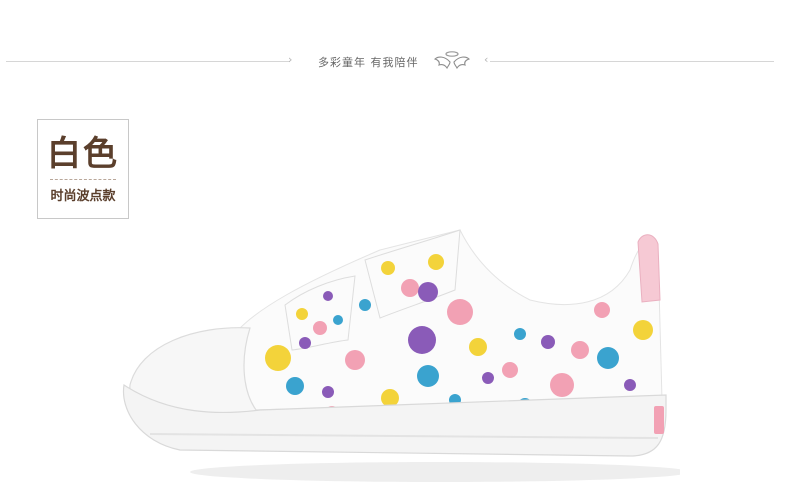 The image size is (790, 499). What do you see at coordinates (368, 62) in the screenshot?
I see `header-tagline: 多彩童年 有我陪伴` at bounding box center [368, 62].